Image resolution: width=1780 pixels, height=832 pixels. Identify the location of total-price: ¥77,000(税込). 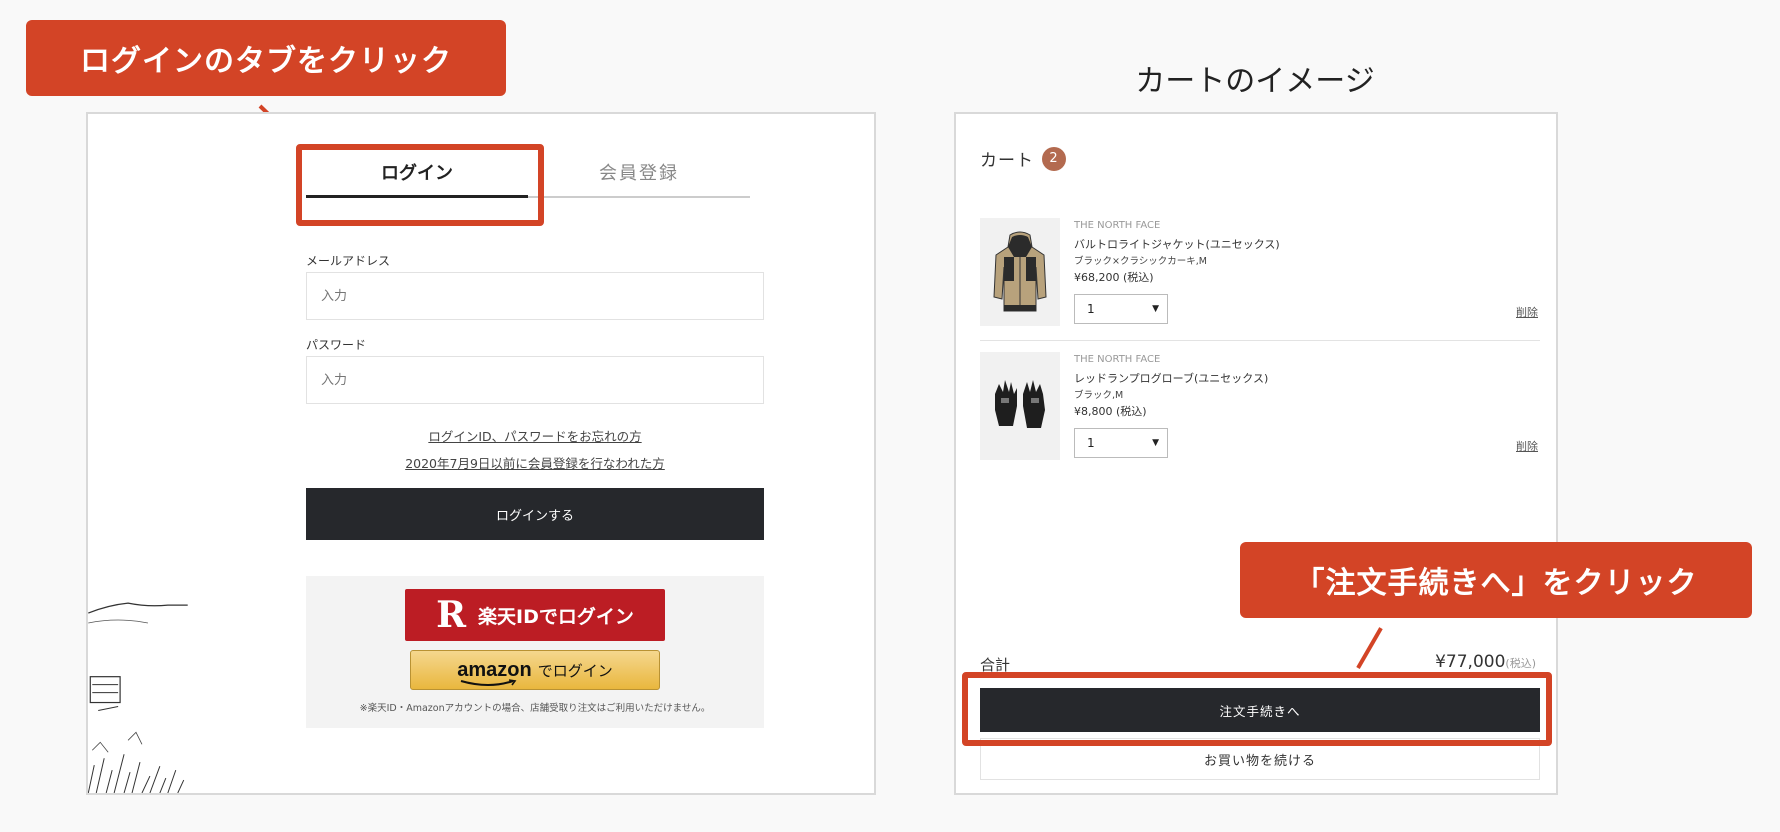
(1485, 662).